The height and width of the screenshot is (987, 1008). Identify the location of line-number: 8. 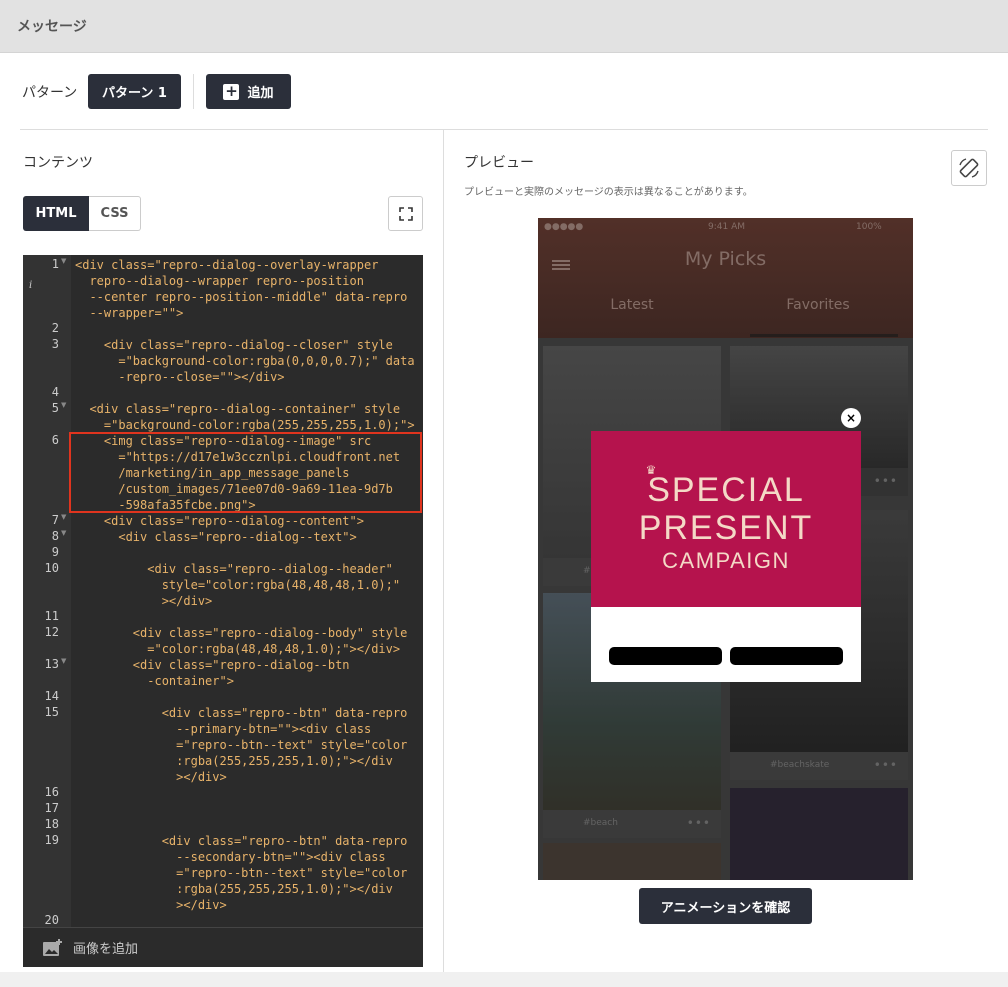
(41, 536).